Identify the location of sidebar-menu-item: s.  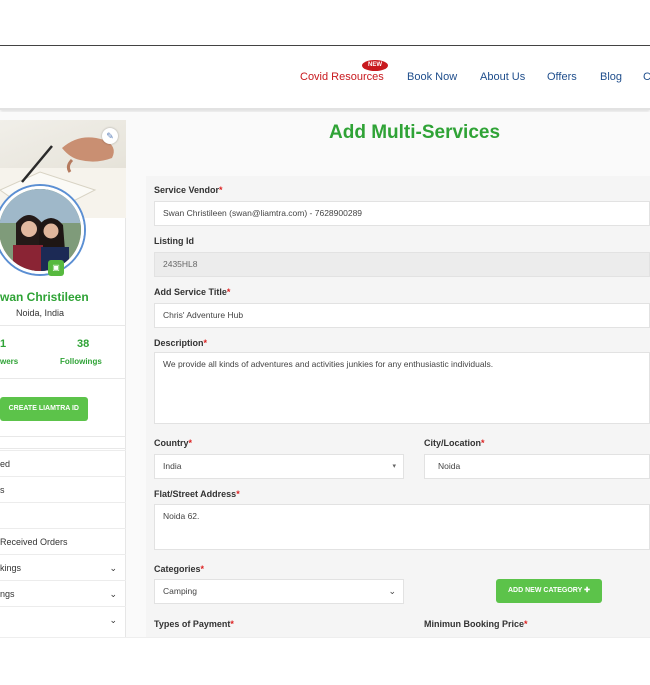
(63, 489).